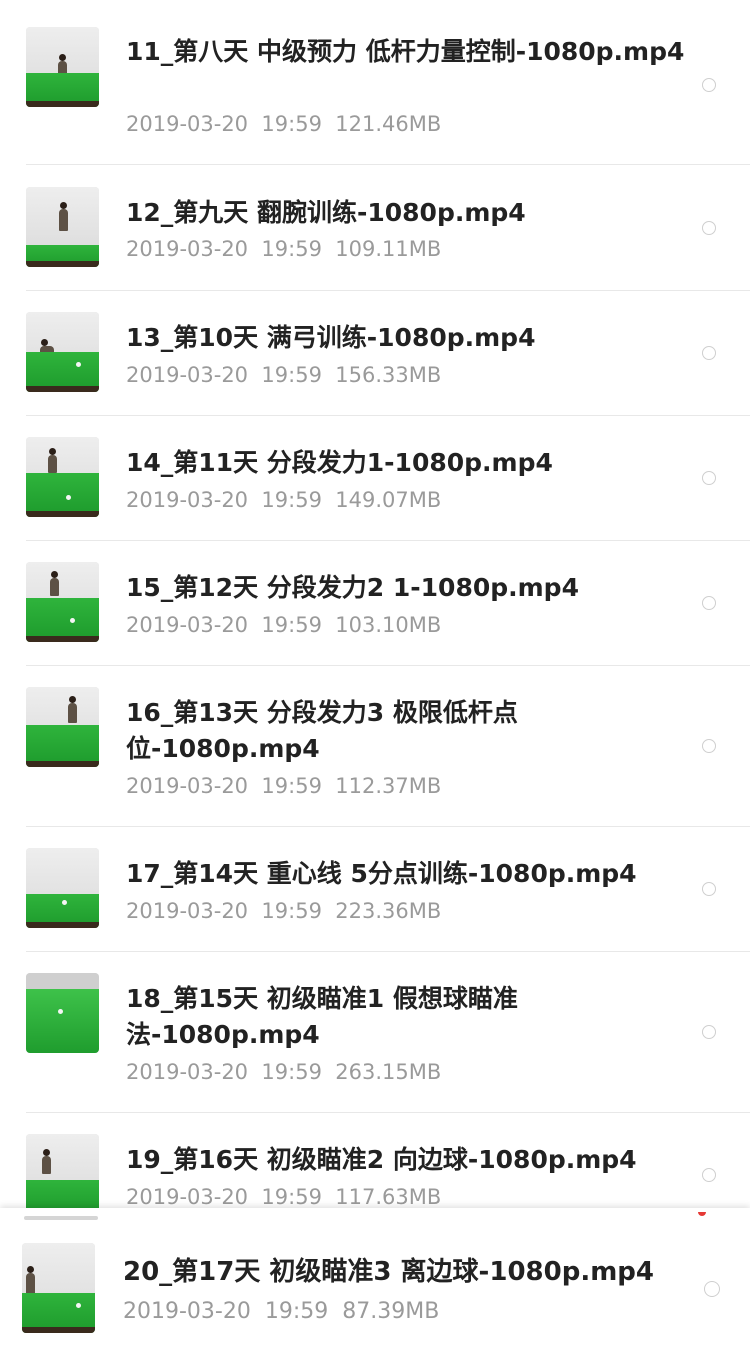 This screenshot has height=1352, width=750. I want to click on file-meta: 2019-03-20 19:59 263.15MB, so click(283, 1072).